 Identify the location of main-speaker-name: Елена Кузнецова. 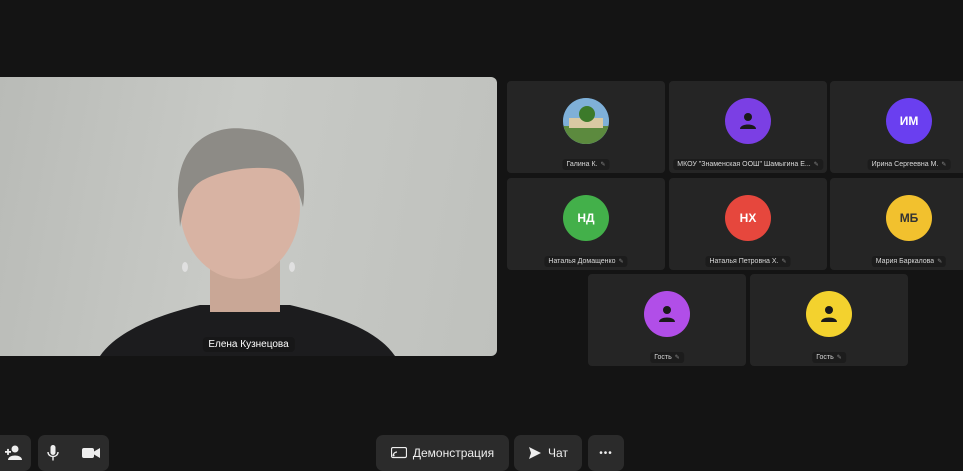
(248, 344).